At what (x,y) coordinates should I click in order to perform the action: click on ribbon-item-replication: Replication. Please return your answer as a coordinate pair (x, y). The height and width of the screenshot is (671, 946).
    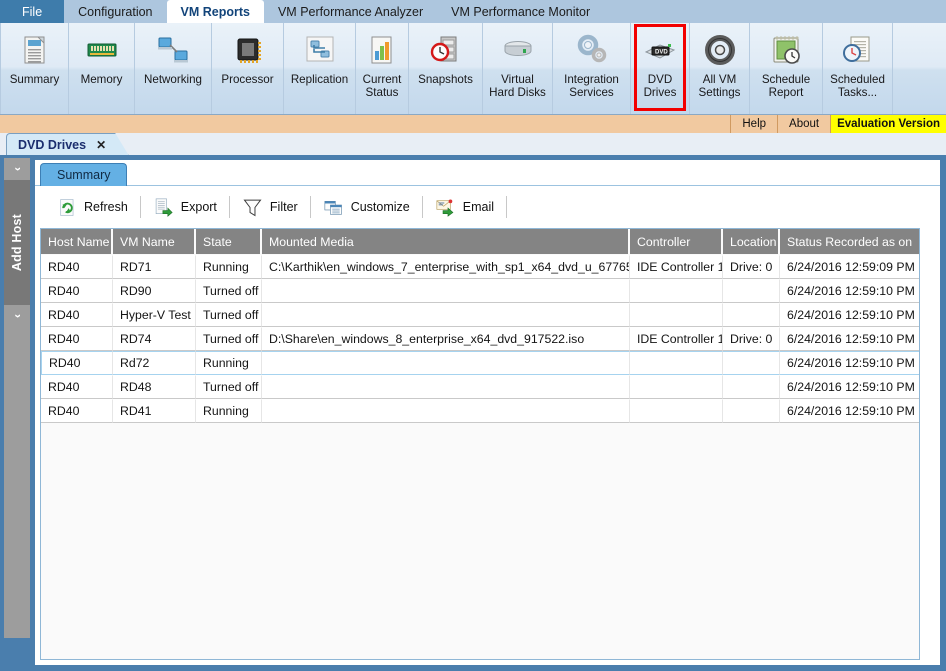
    Looking at the image, I should click on (320, 68).